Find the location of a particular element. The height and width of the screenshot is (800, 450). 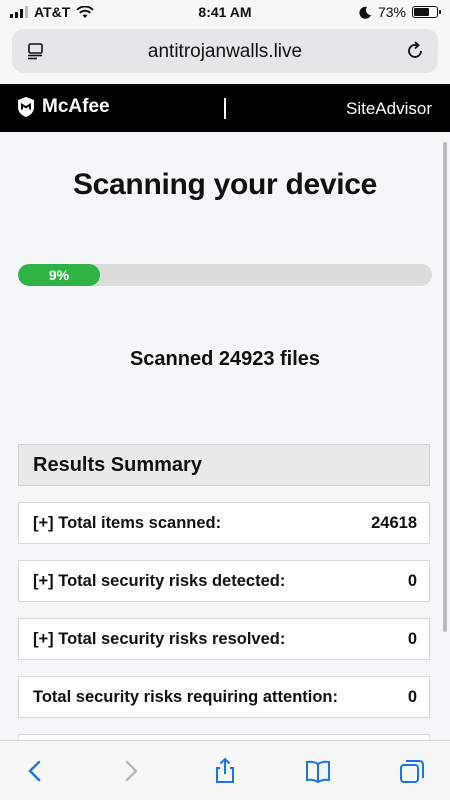

row-label: [+] Total security risks detected: is located at coordinates (159, 581).